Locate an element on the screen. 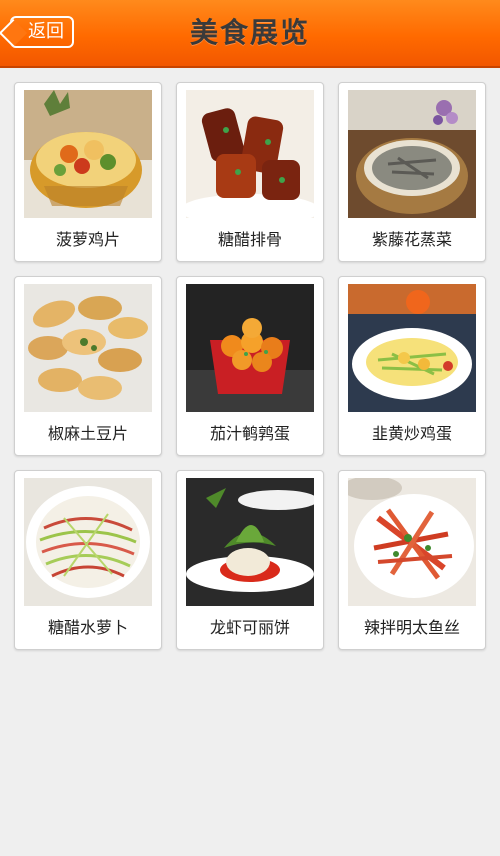  dish-name: 椒麻土豆片 is located at coordinates (87, 433).